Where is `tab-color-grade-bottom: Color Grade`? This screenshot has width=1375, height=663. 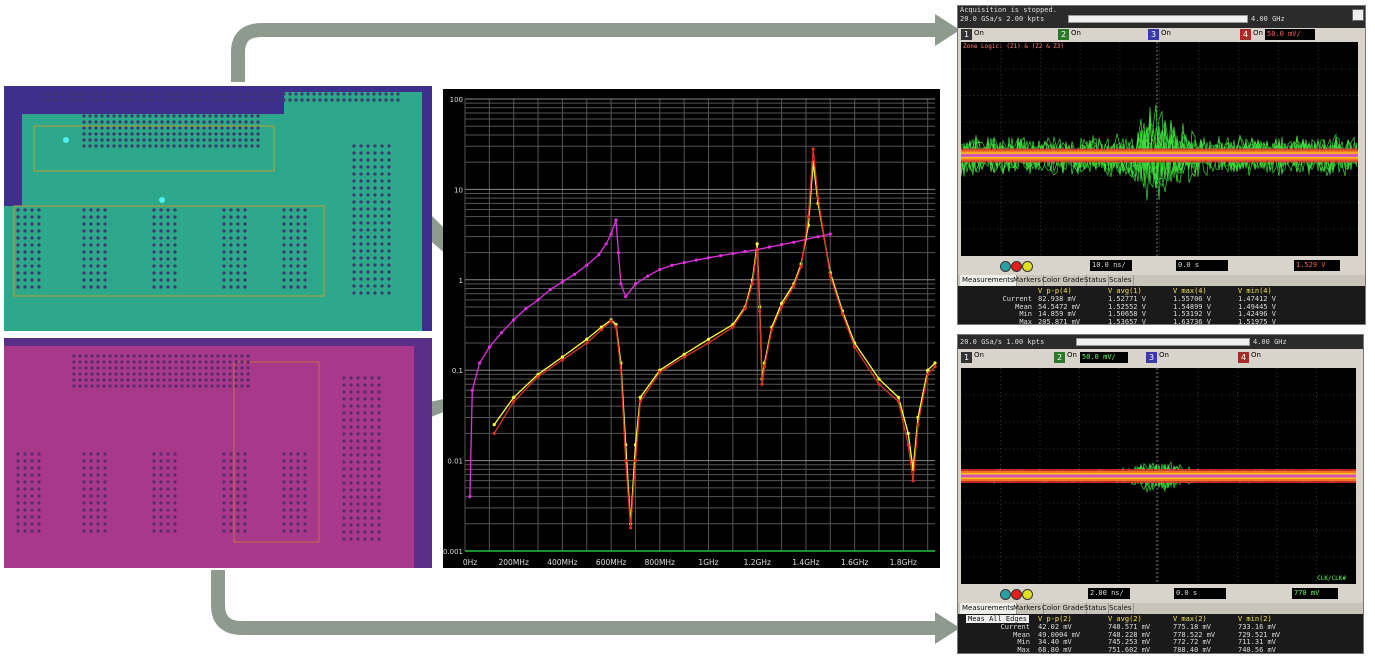 tab-color-grade-bottom: Color Grade is located at coordinates (1063, 608).